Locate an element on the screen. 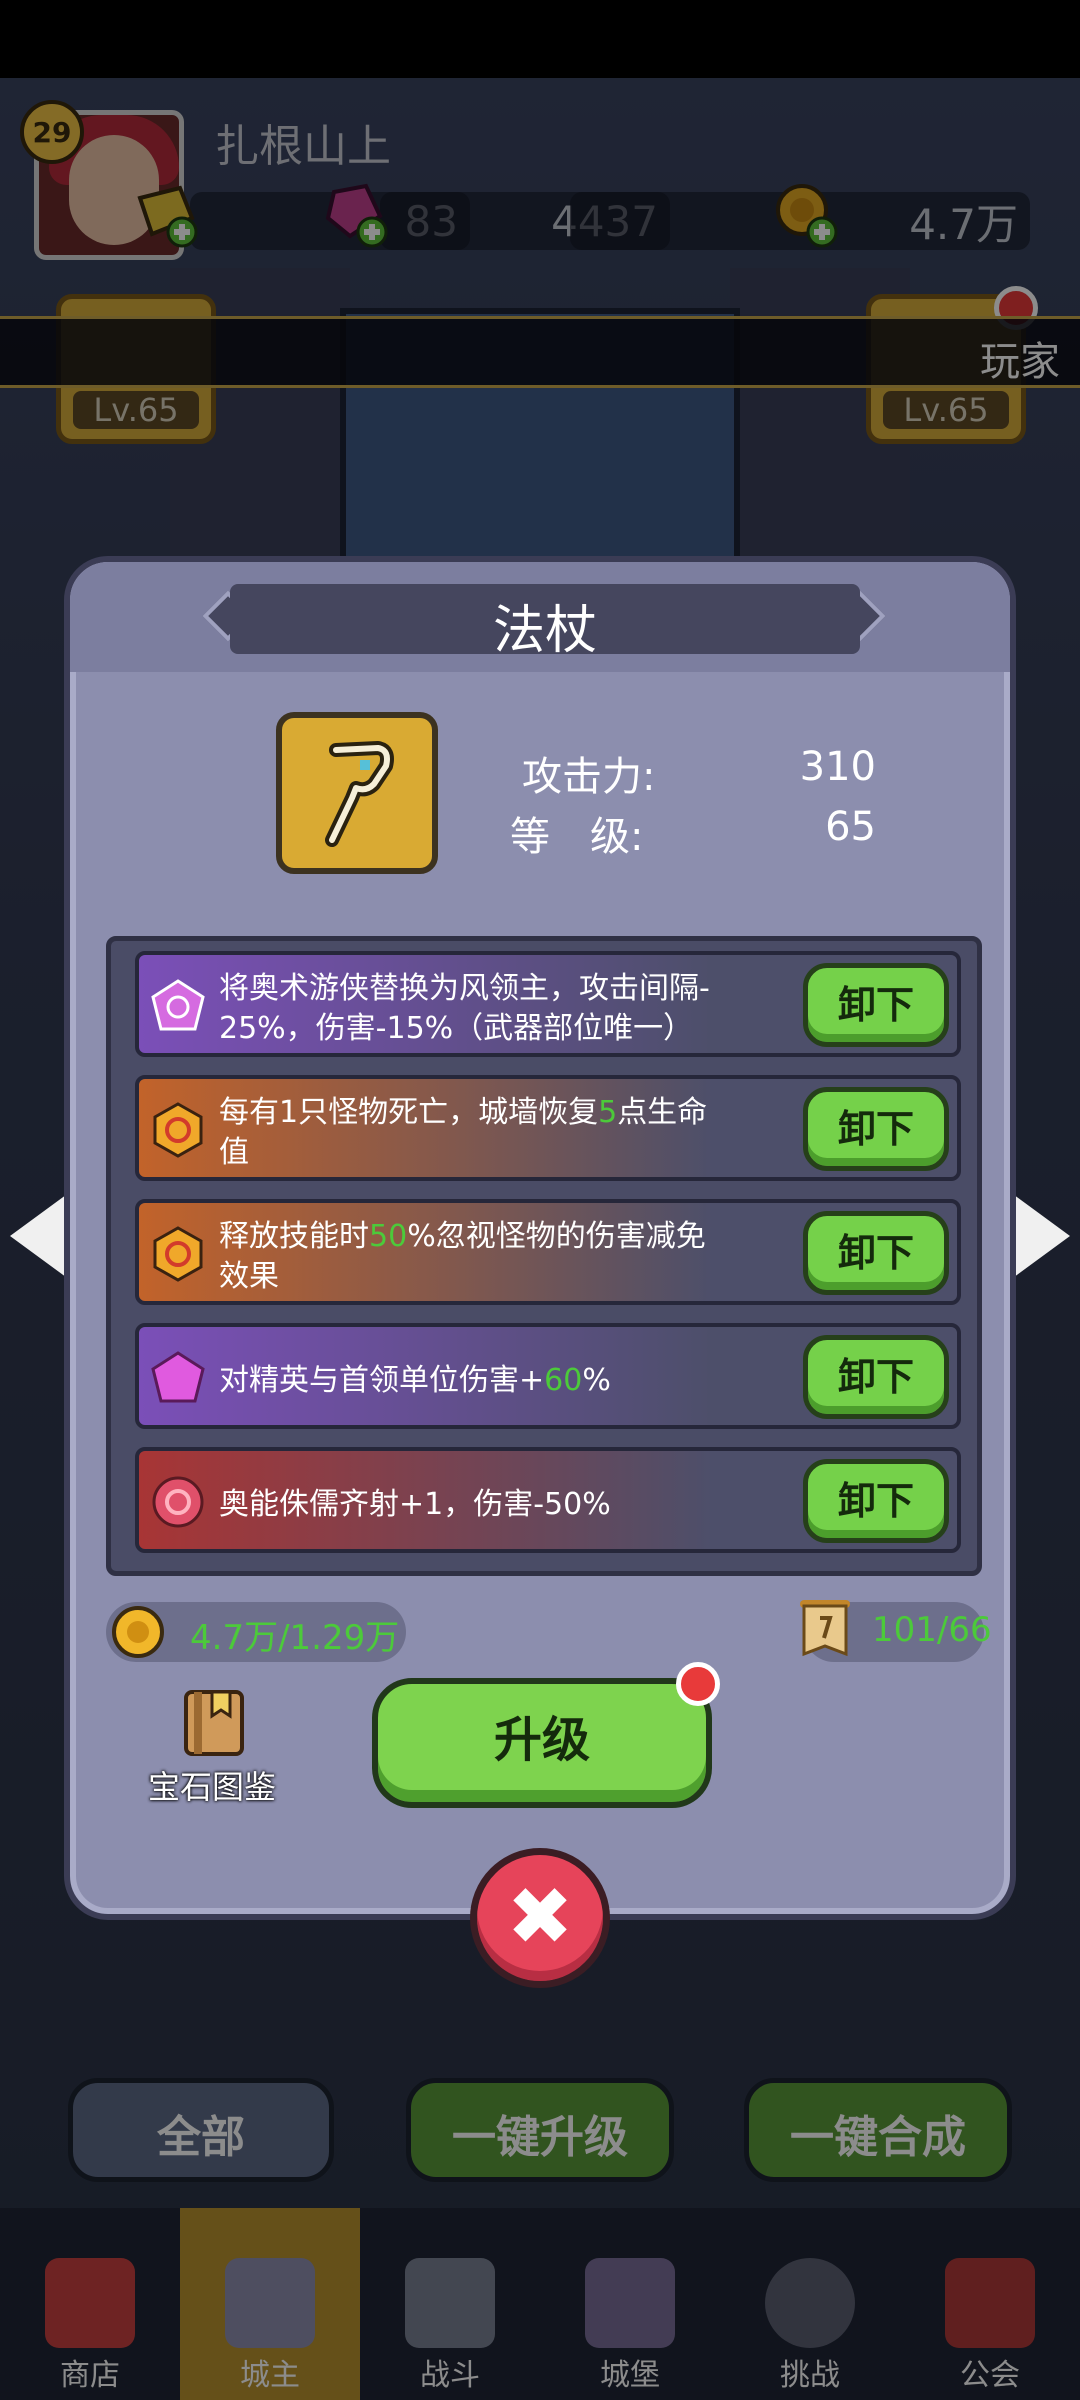  attack-value: 310 is located at coordinates (837, 767).